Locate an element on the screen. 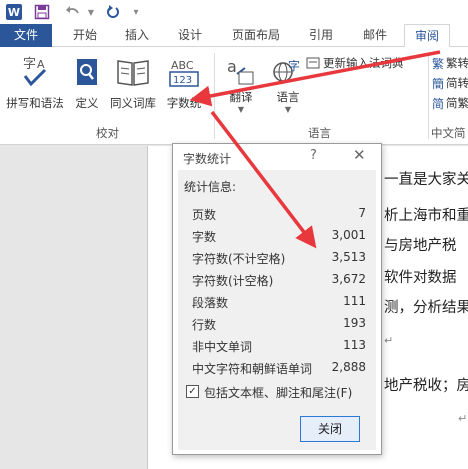 The image size is (468, 469). language-group-label: 语言 is located at coordinates (319, 133).